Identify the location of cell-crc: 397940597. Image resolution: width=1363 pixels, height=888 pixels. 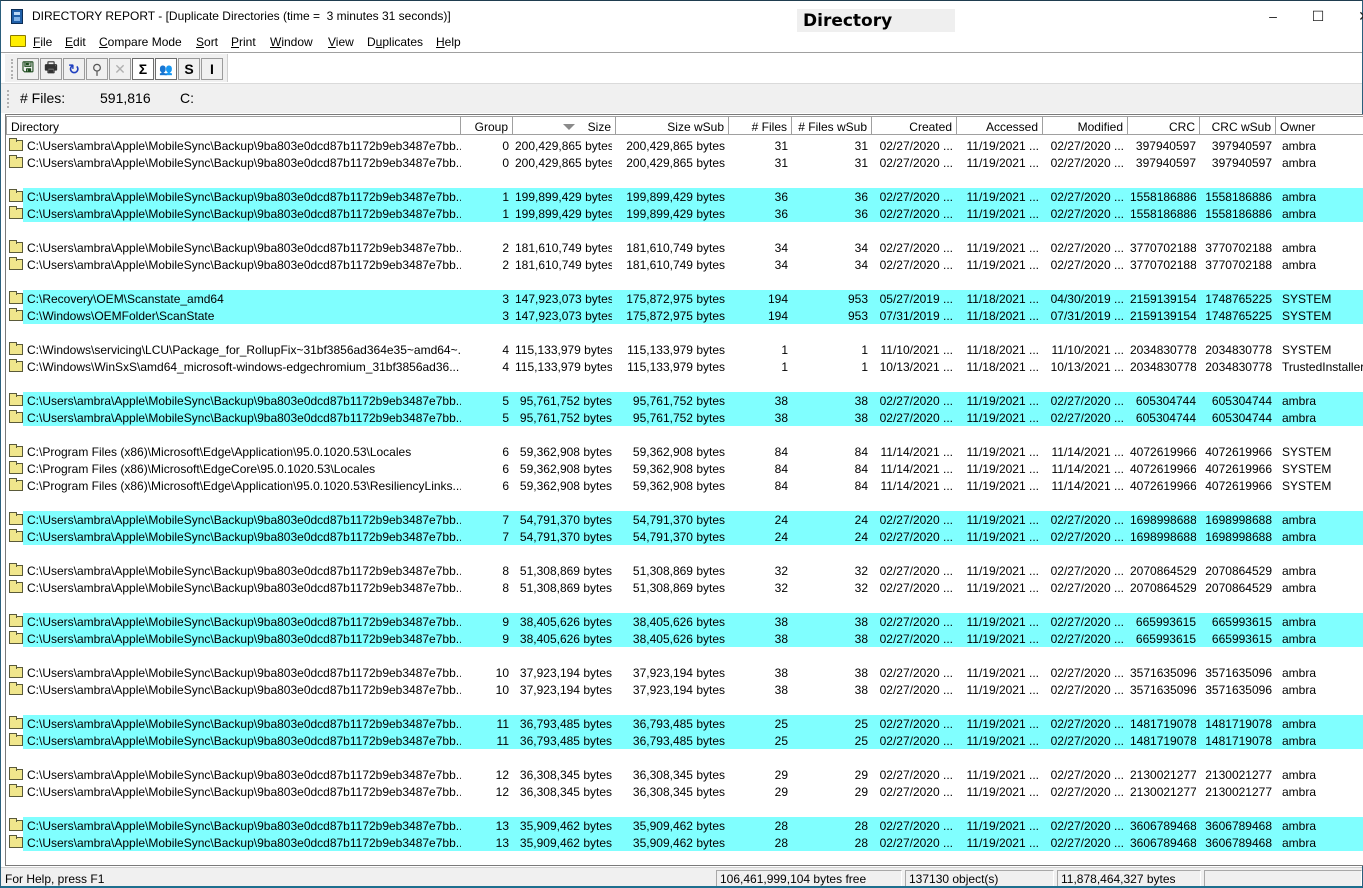
(1165, 163).